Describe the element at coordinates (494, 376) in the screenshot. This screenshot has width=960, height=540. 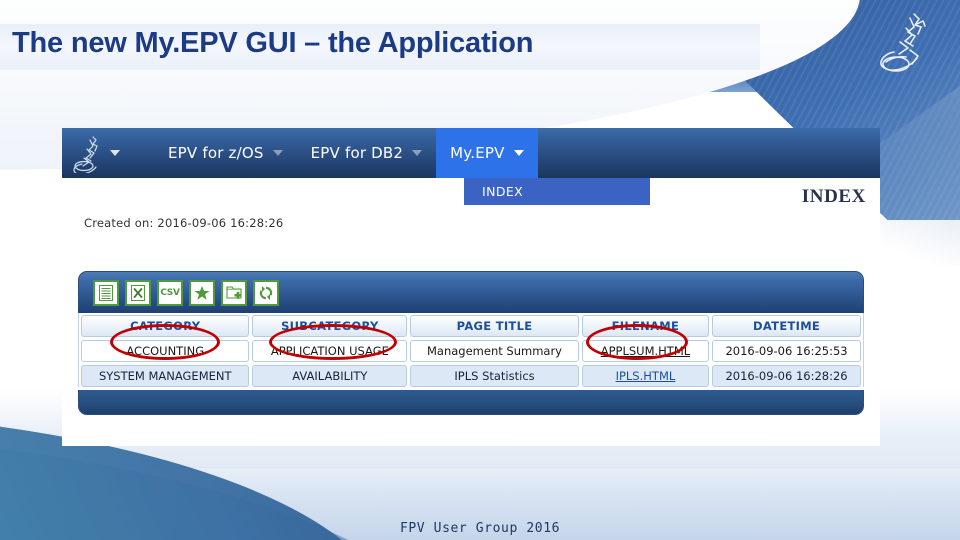
I see `cell-page-title: IPLS Statistics` at that location.